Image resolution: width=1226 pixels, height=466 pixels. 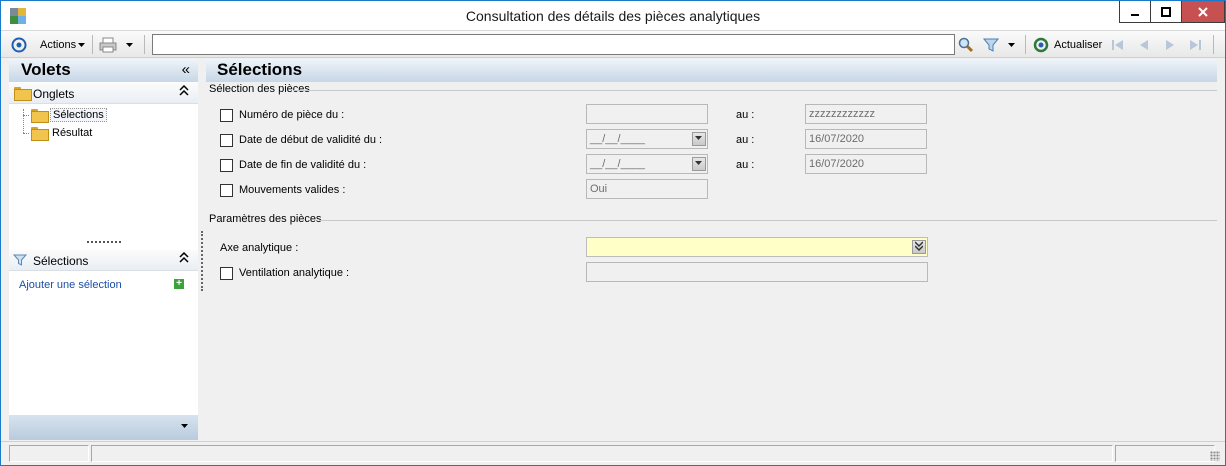 What do you see at coordinates (745, 140) in the screenshot?
I see `date-debut-to-label: au :` at bounding box center [745, 140].